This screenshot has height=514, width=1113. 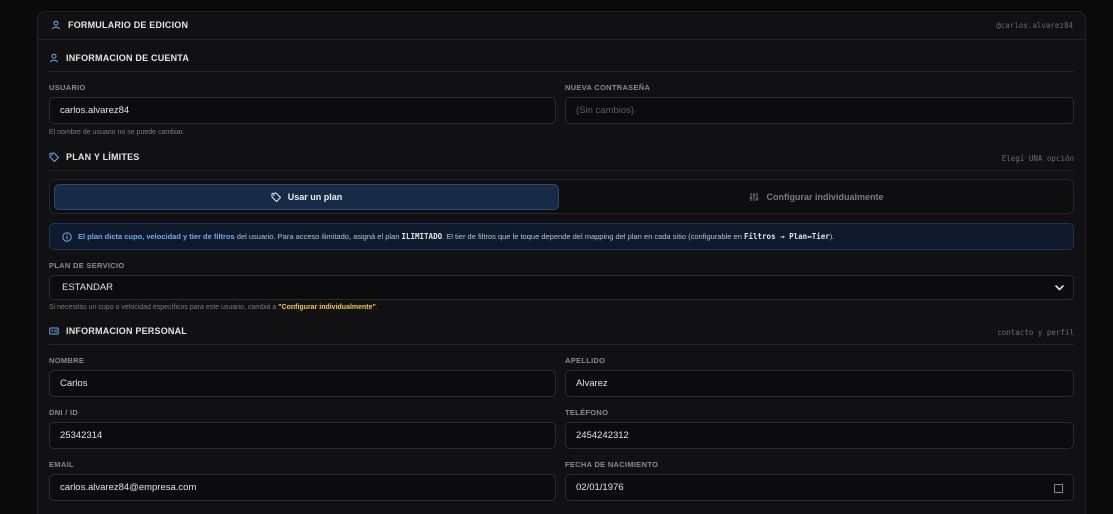 What do you see at coordinates (67, 236) in the screenshot?
I see `info-icon` at bounding box center [67, 236].